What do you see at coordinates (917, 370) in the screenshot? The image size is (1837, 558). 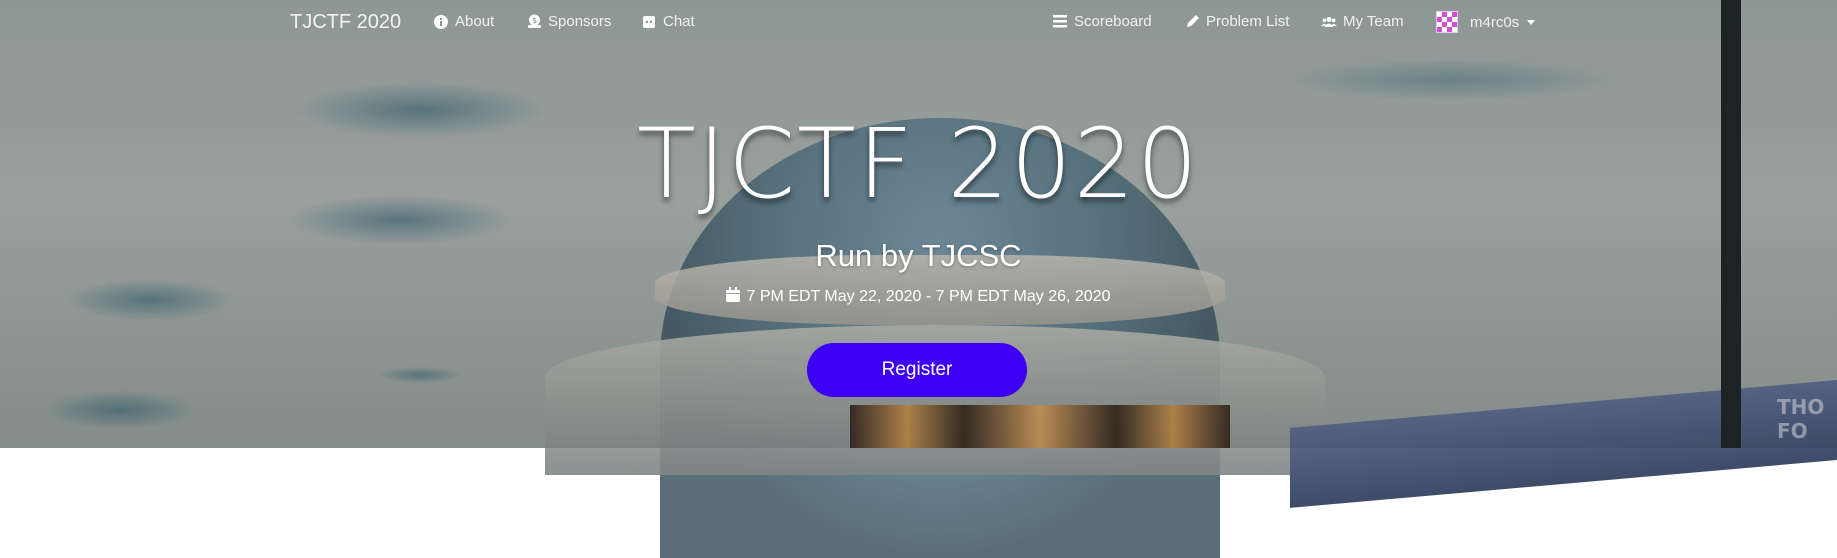 I see `register-button: Register` at bounding box center [917, 370].